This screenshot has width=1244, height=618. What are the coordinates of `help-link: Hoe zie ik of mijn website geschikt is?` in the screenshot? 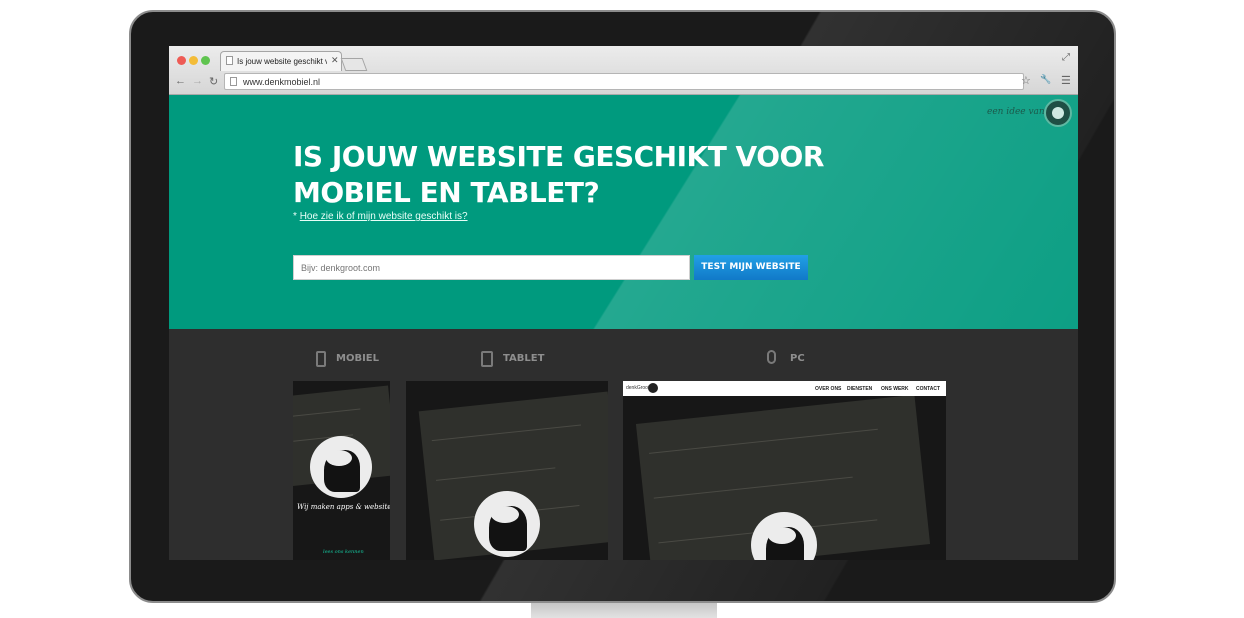 It's located at (384, 216).